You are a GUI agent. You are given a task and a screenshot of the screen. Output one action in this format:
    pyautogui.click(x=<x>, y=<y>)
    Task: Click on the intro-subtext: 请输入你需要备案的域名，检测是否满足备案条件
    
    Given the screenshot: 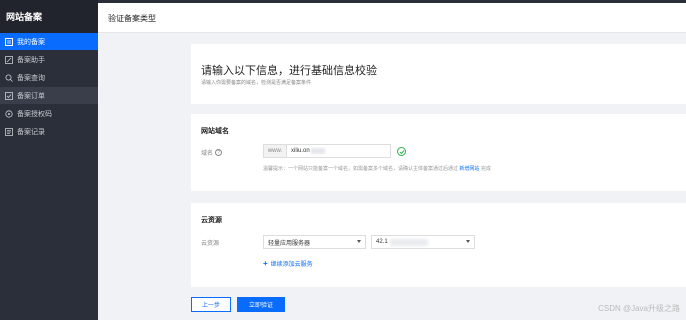 What is the action you would take?
    pyautogui.click(x=256, y=83)
    